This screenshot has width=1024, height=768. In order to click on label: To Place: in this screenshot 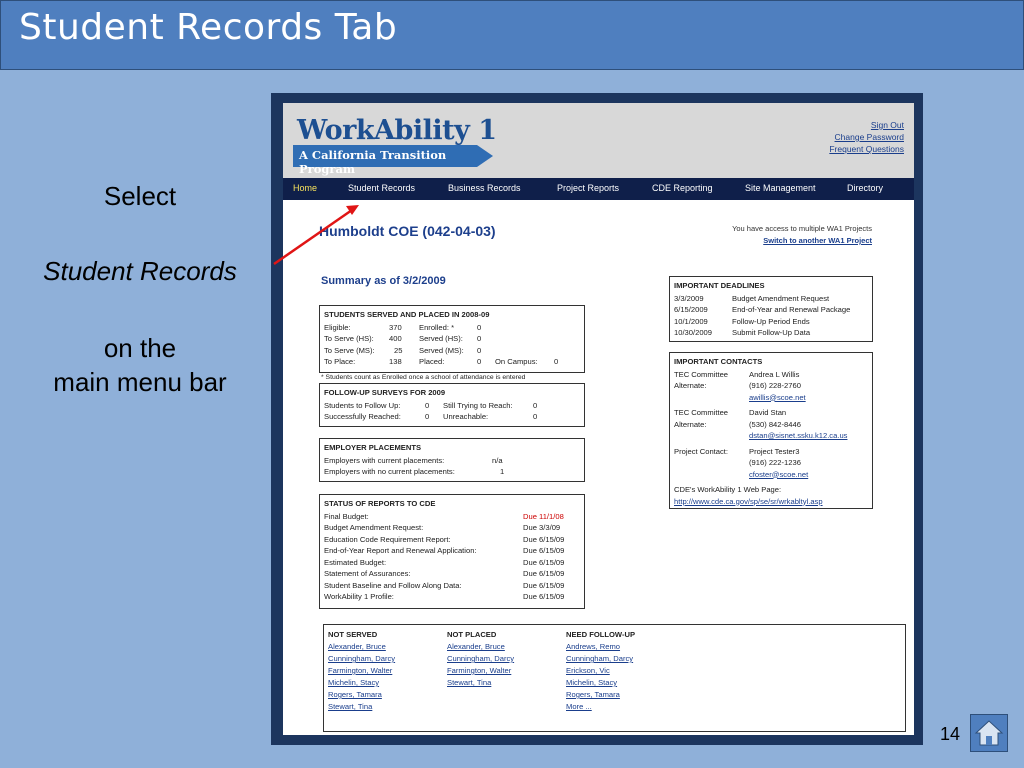, I will do `click(340, 361)`.